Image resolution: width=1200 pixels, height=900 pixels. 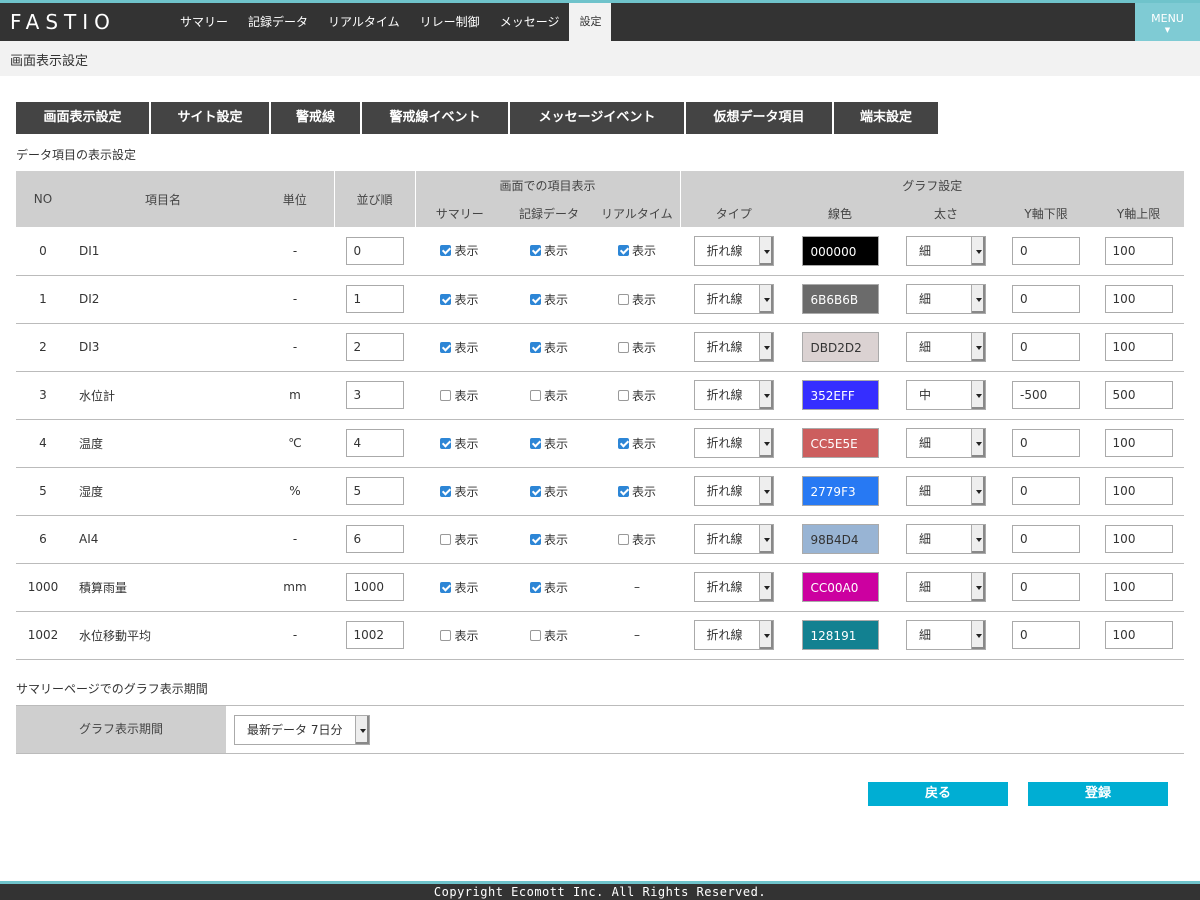 I want to click on menu-button: MENU ▼, so click(x=1167, y=22).